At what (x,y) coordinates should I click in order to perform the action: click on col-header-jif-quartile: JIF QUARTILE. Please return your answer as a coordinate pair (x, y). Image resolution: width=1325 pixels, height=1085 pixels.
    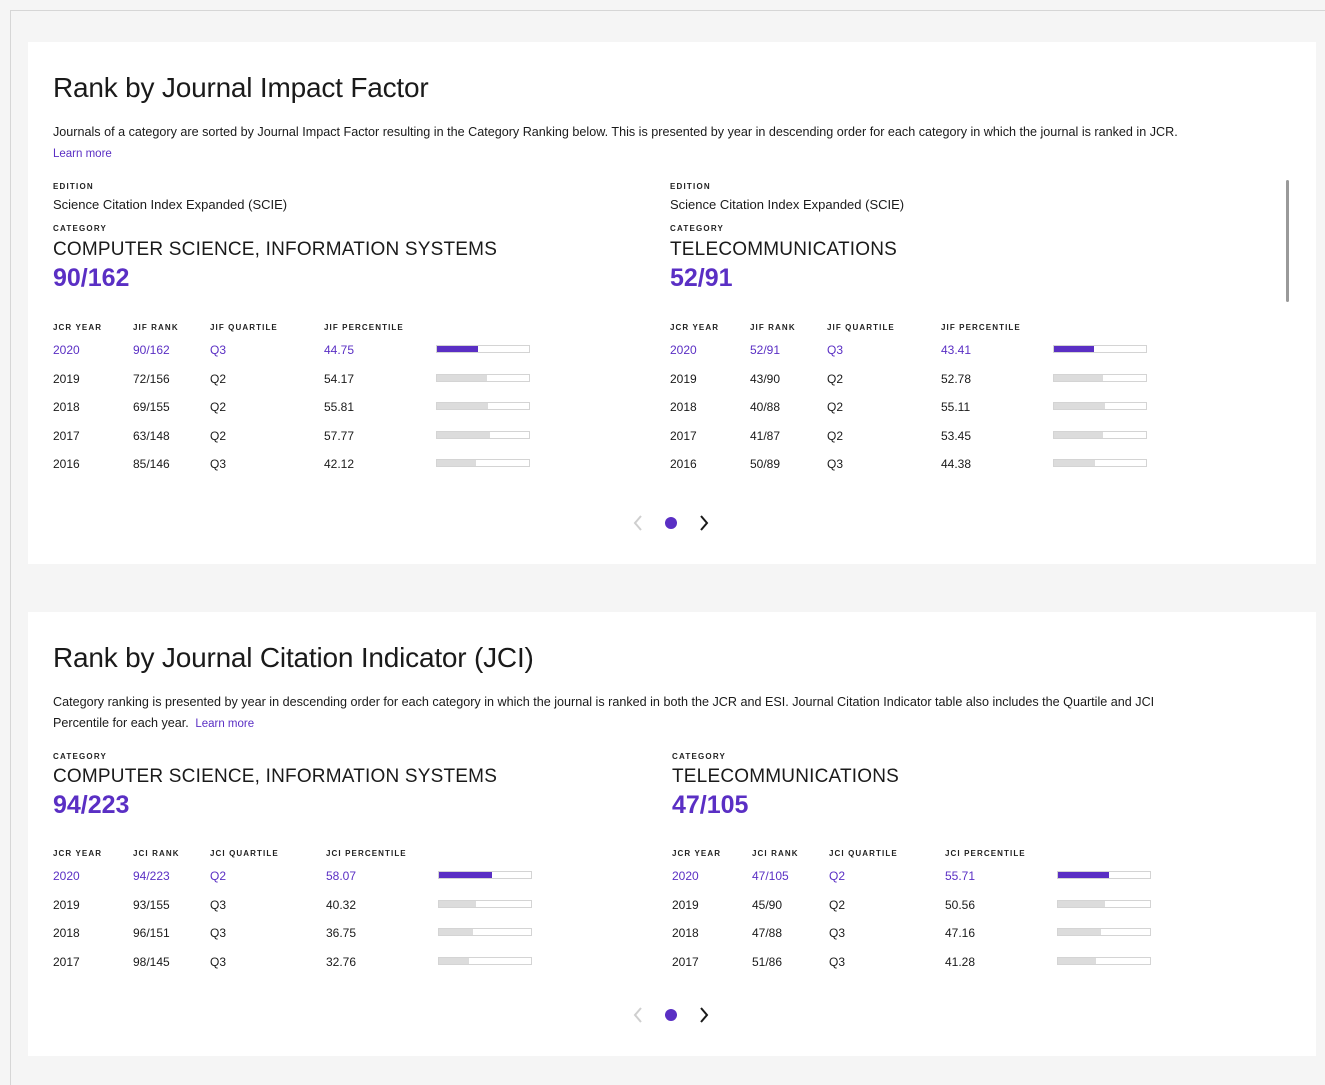
    Looking at the image, I should click on (861, 327).